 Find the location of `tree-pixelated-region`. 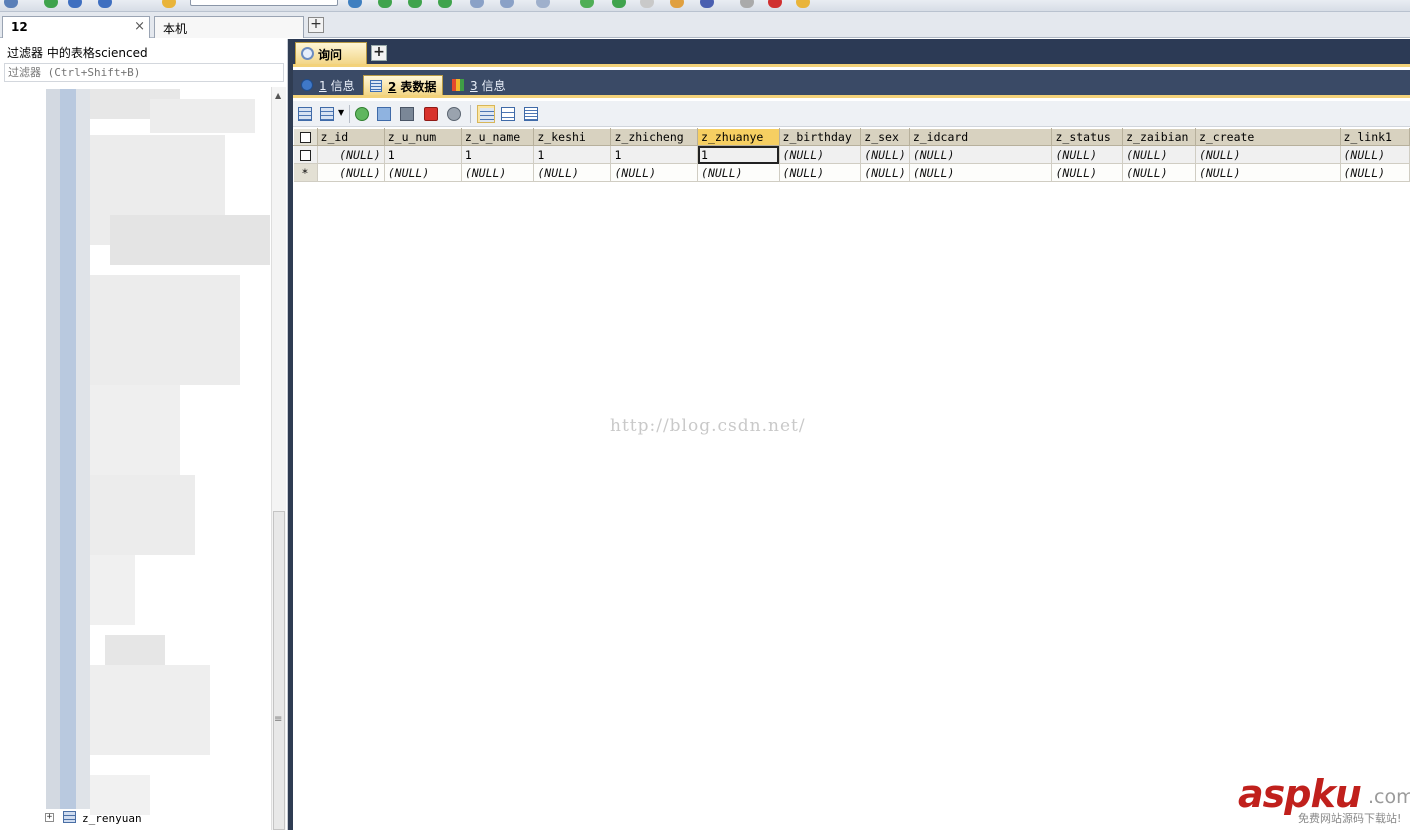

tree-pixelated-region is located at coordinates (120, 795).